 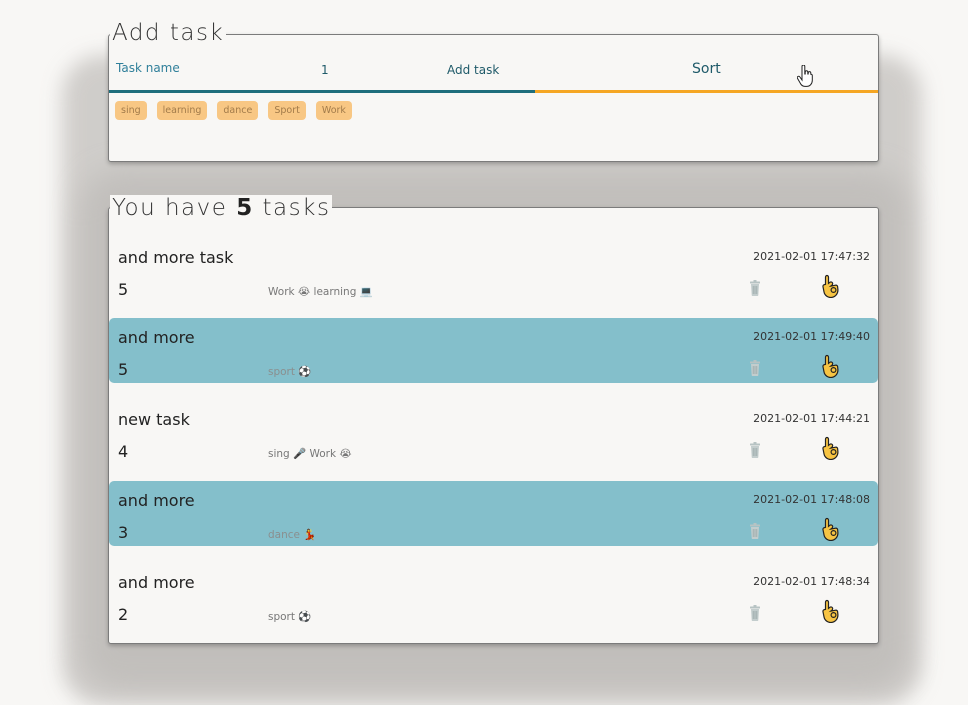 I want to click on hand-pointer-icon, so click(x=804, y=78).